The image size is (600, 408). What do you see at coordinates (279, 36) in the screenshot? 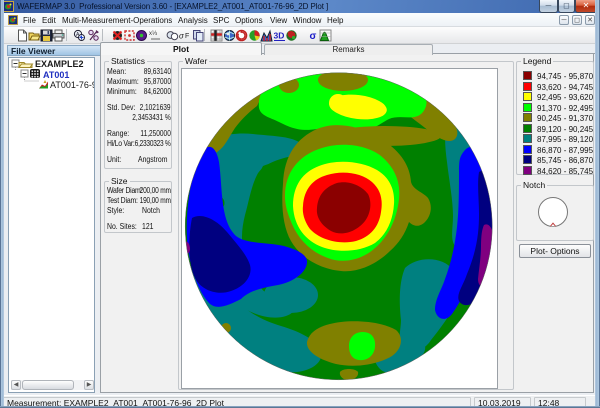
I see `svg-text: 3D` at bounding box center [279, 36].